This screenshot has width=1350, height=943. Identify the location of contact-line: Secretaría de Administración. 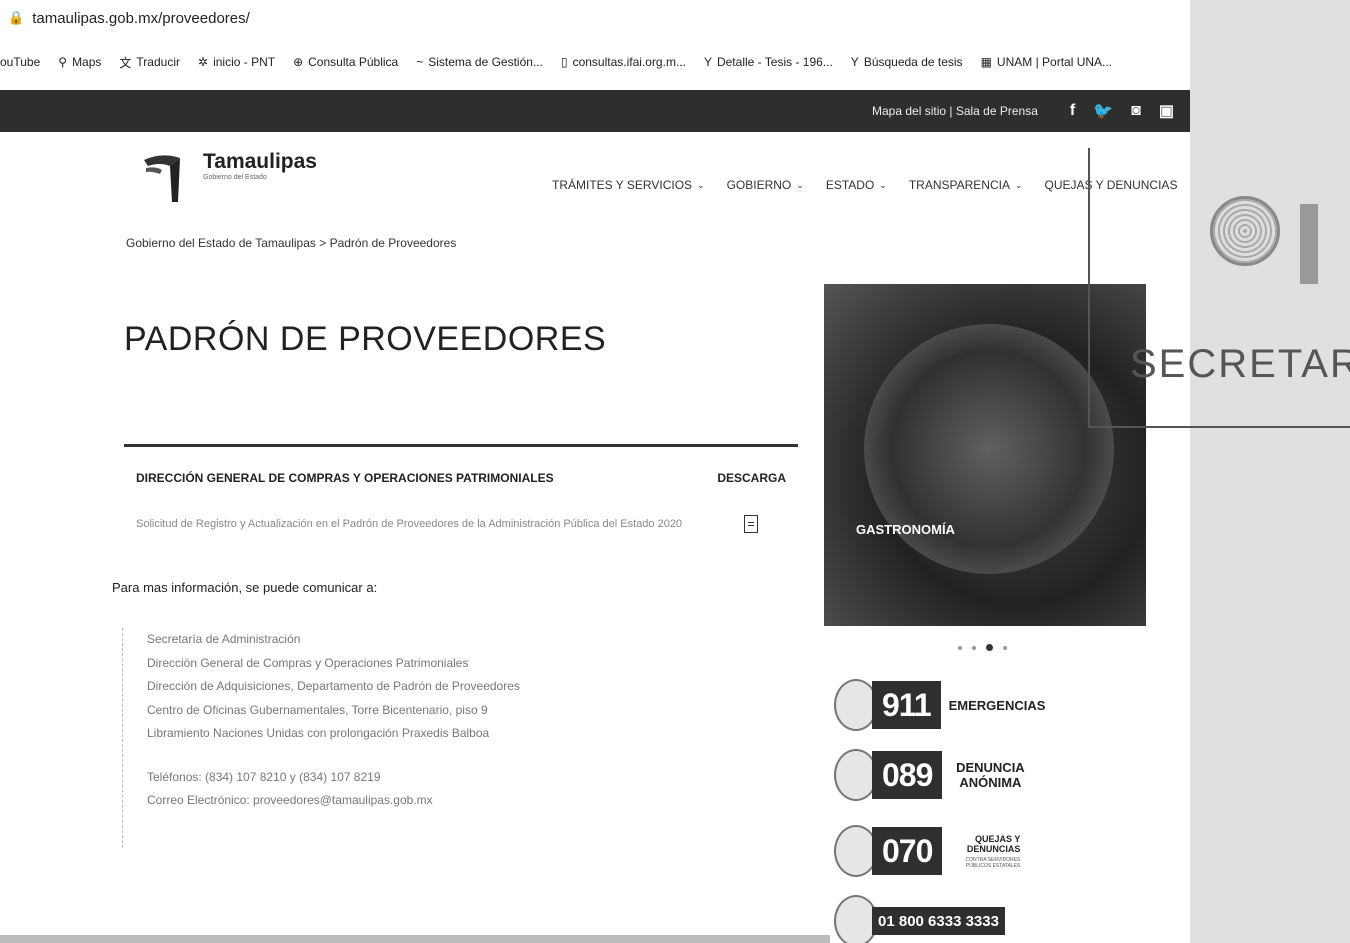
(224, 639).